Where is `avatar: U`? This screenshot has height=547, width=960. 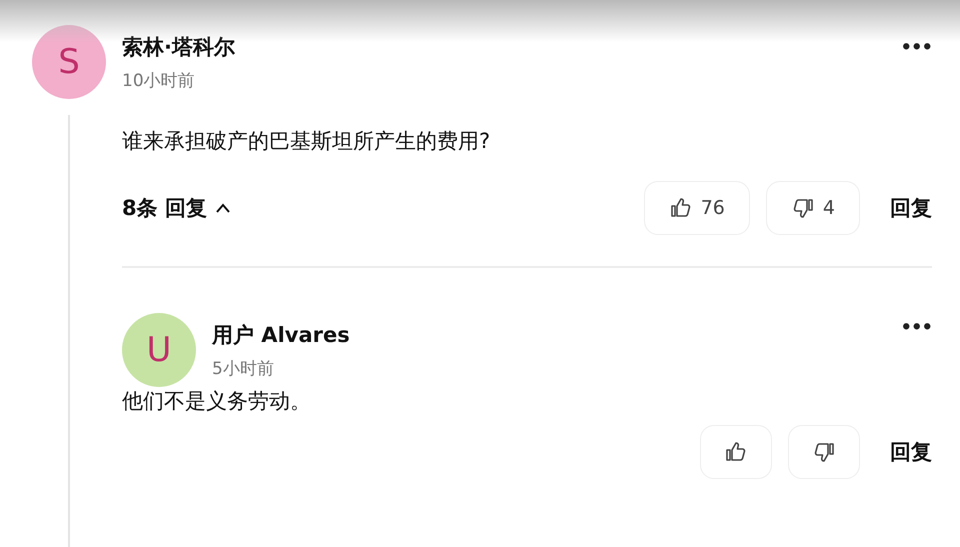 avatar: U is located at coordinates (159, 350).